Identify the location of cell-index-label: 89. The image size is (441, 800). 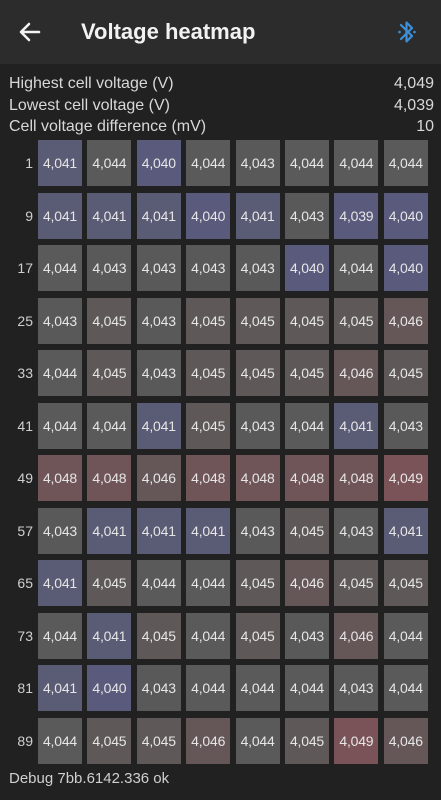
(25, 740).